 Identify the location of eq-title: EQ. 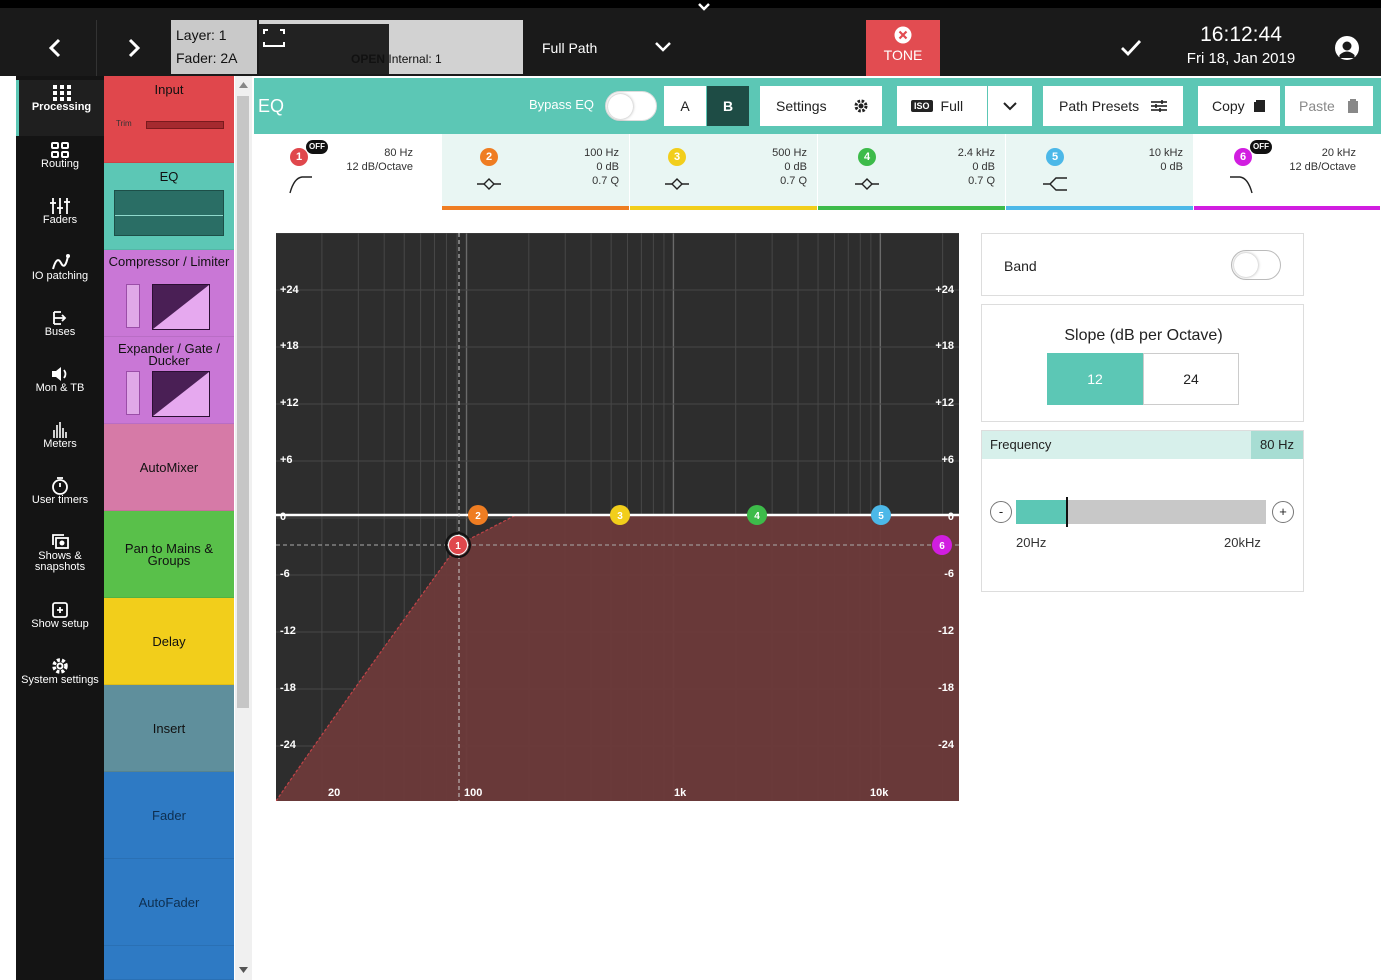
(271, 106).